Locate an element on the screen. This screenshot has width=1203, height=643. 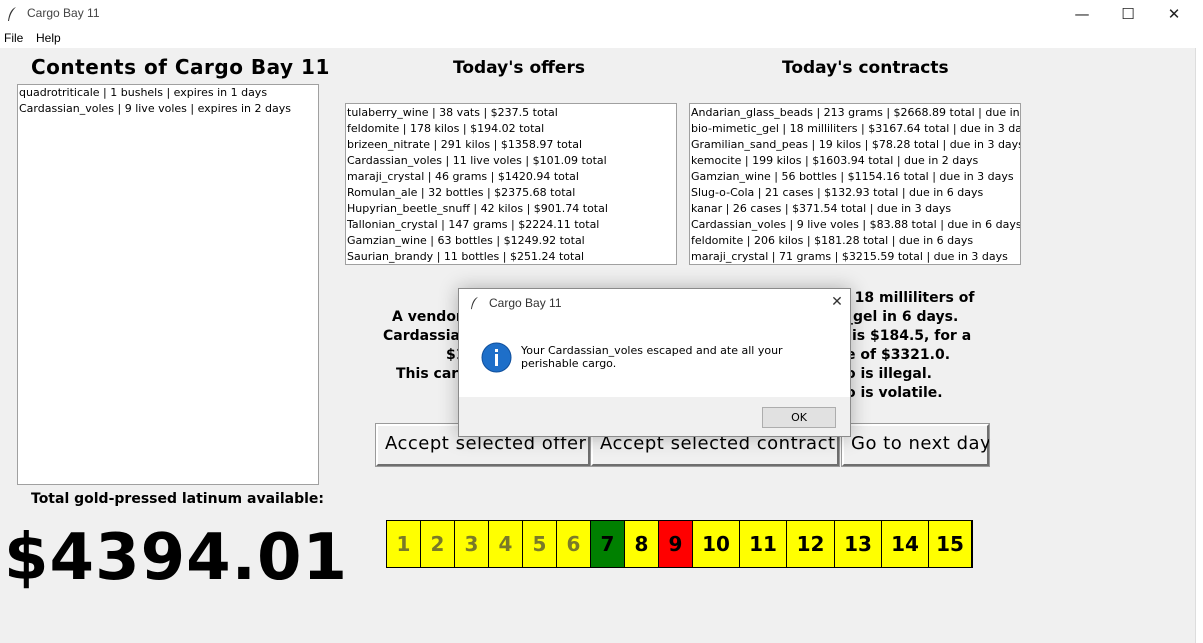
maximize-button: ☐ is located at coordinates (1128, 14).